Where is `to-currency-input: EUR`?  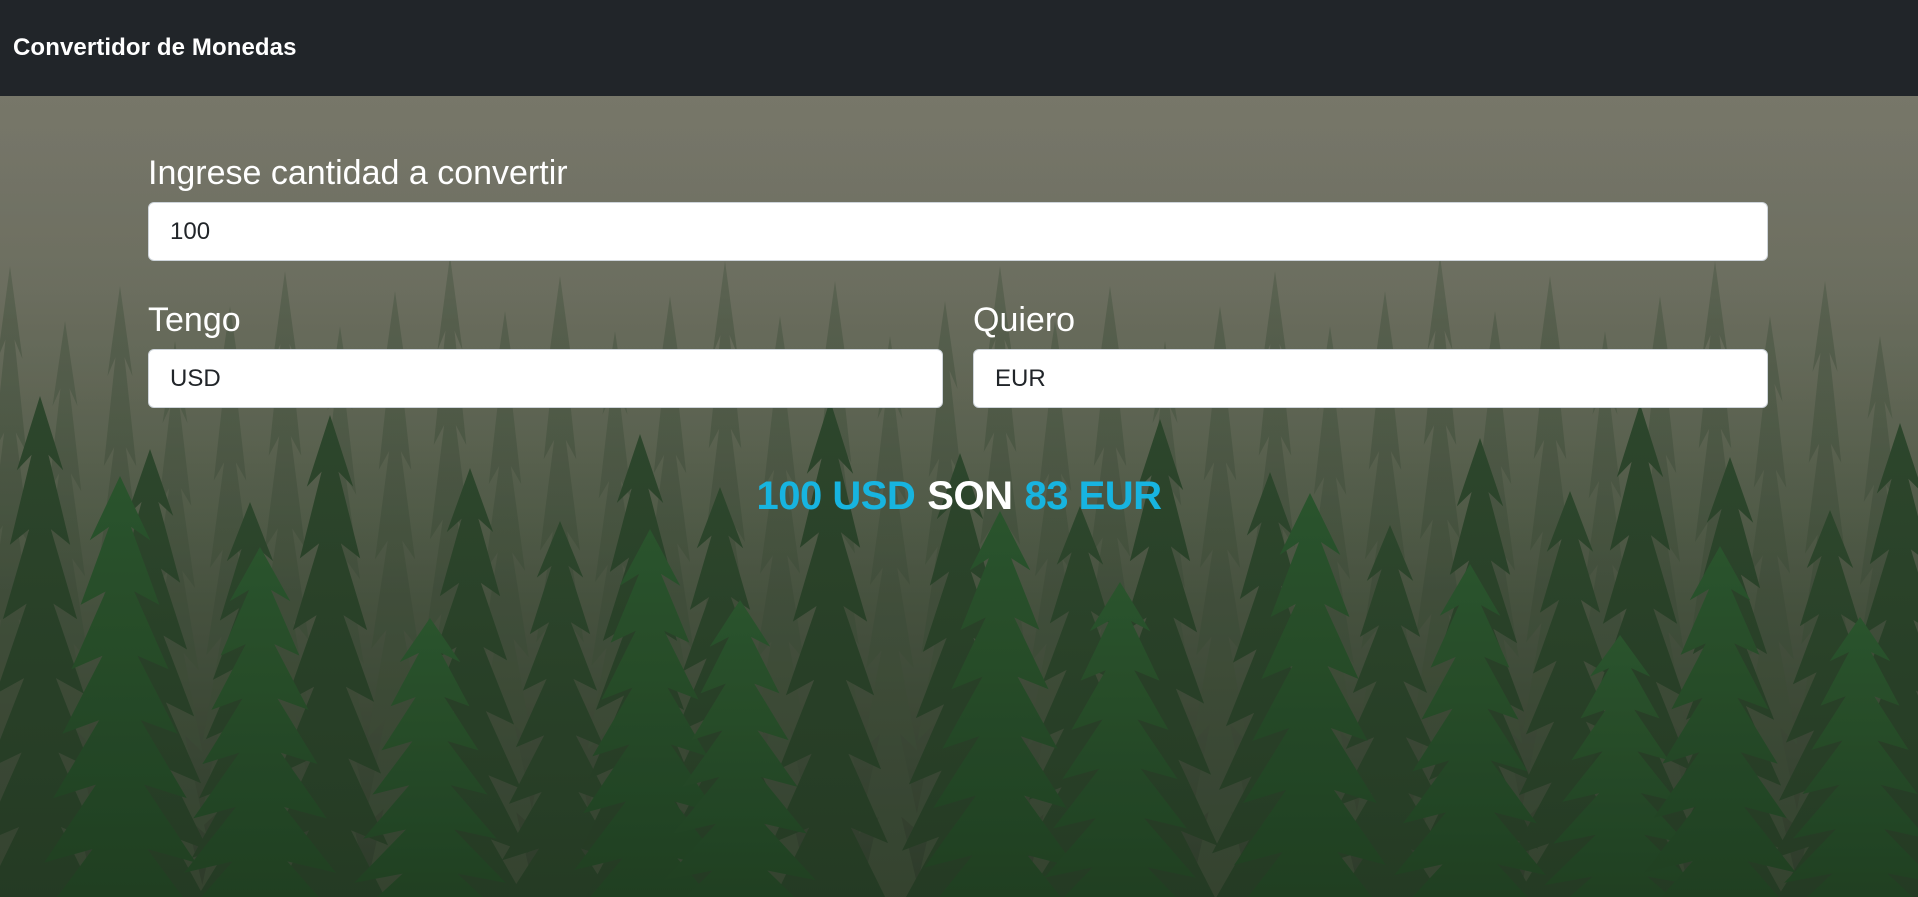
to-currency-input: EUR is located at coordinates (1370, 378).